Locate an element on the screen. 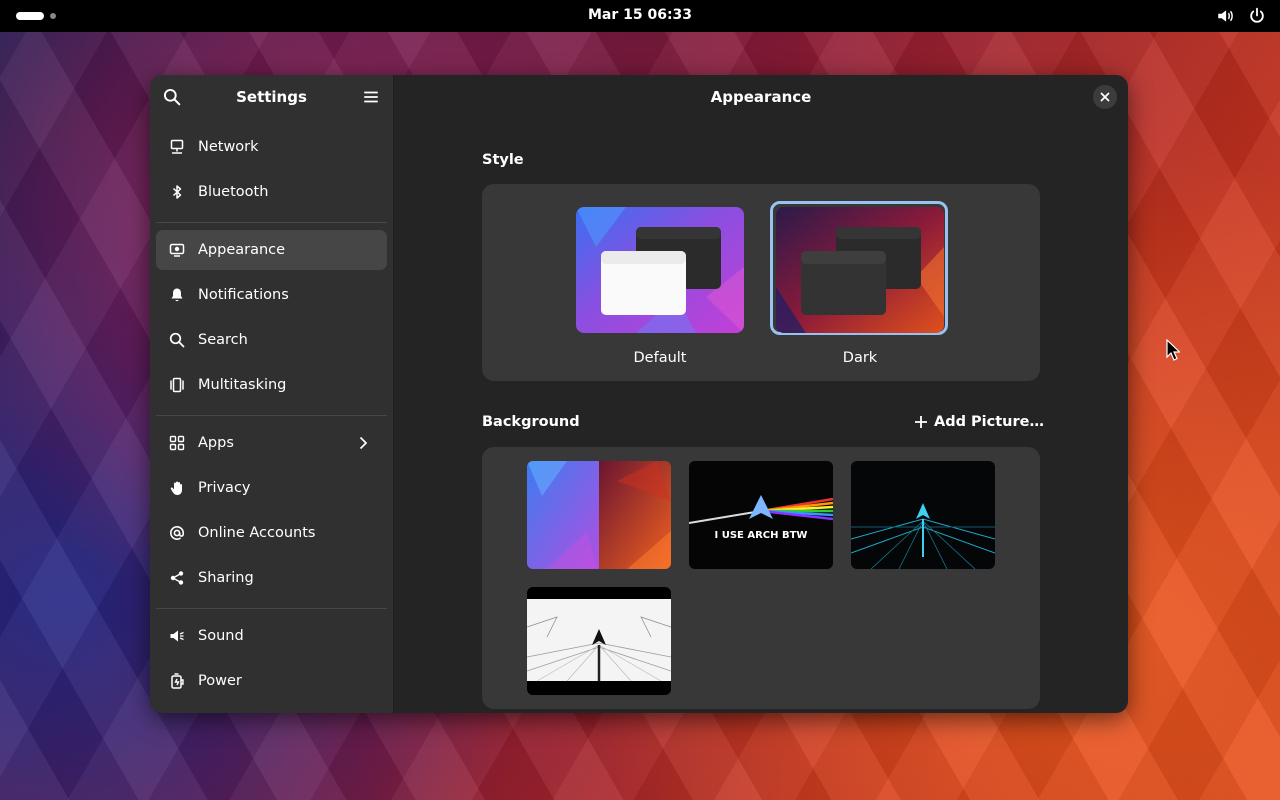 The height and width of the screenshot is (800, 1280). wallpaper-text: I USE ARCH BTW is located at coordinates (761, 535).